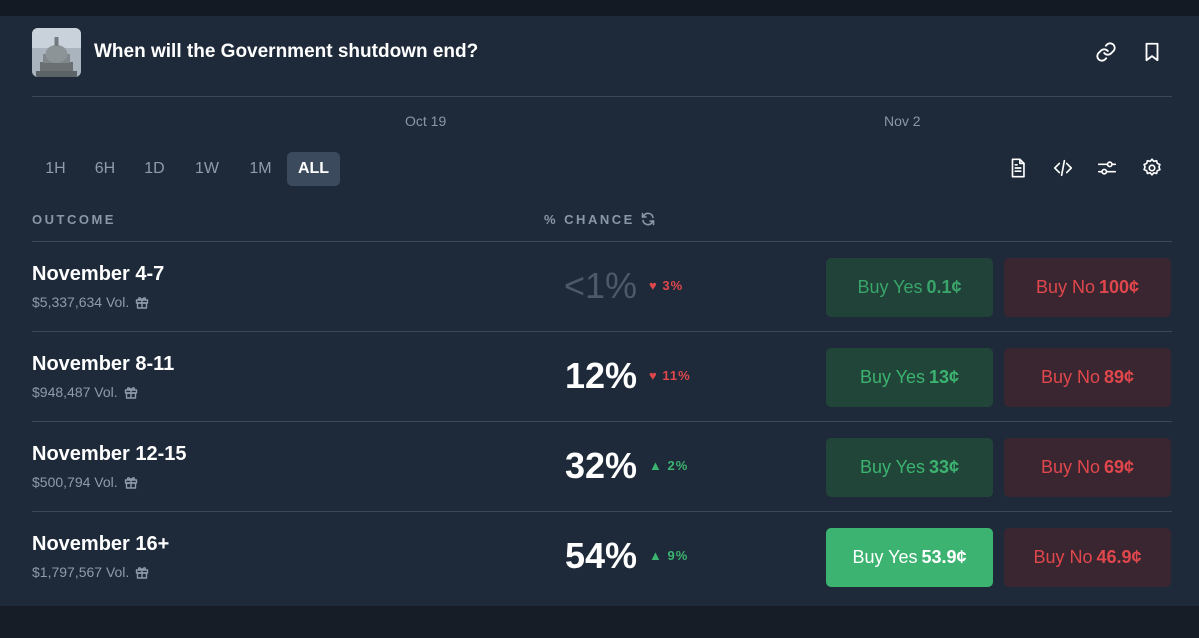 The image size is (1199, 638). I want to click on link-icon, so click(1107, 53).